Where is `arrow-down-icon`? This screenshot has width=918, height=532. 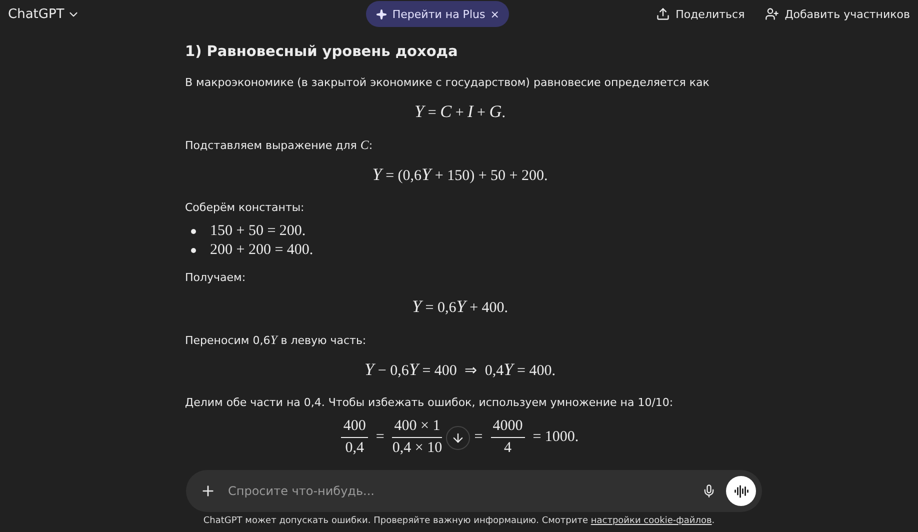
arrow-down-icon is located at coordinates (458, 437).